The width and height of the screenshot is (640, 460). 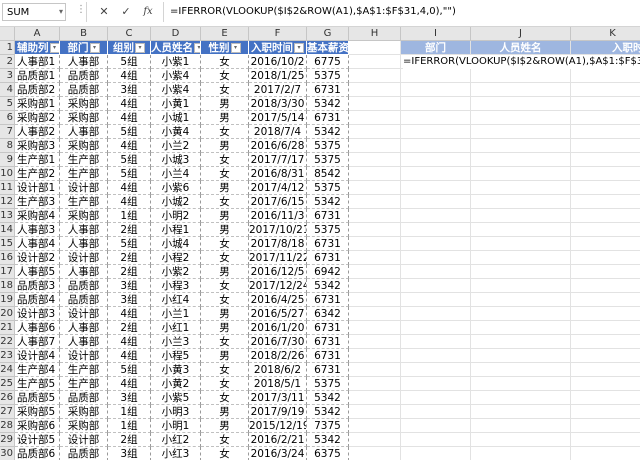 What do you see at coordinates (328, 34) in the screenshot?
I see `column-header-g: G` at bounding box center [328, 34].